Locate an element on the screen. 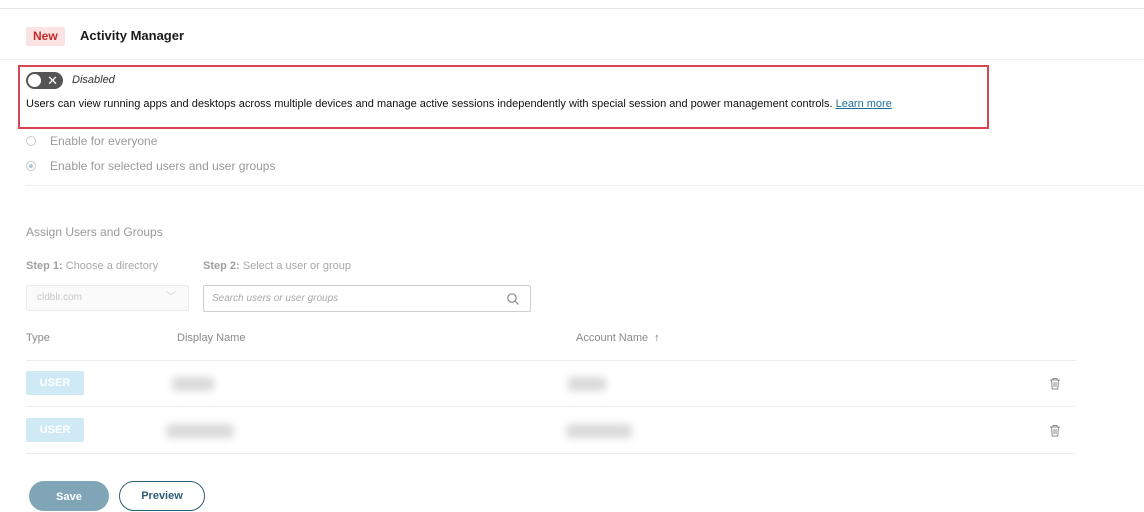 The width and height of the screenshot is (1144, 512). page-title: Activity Manager is located at coordinates (132, 35).